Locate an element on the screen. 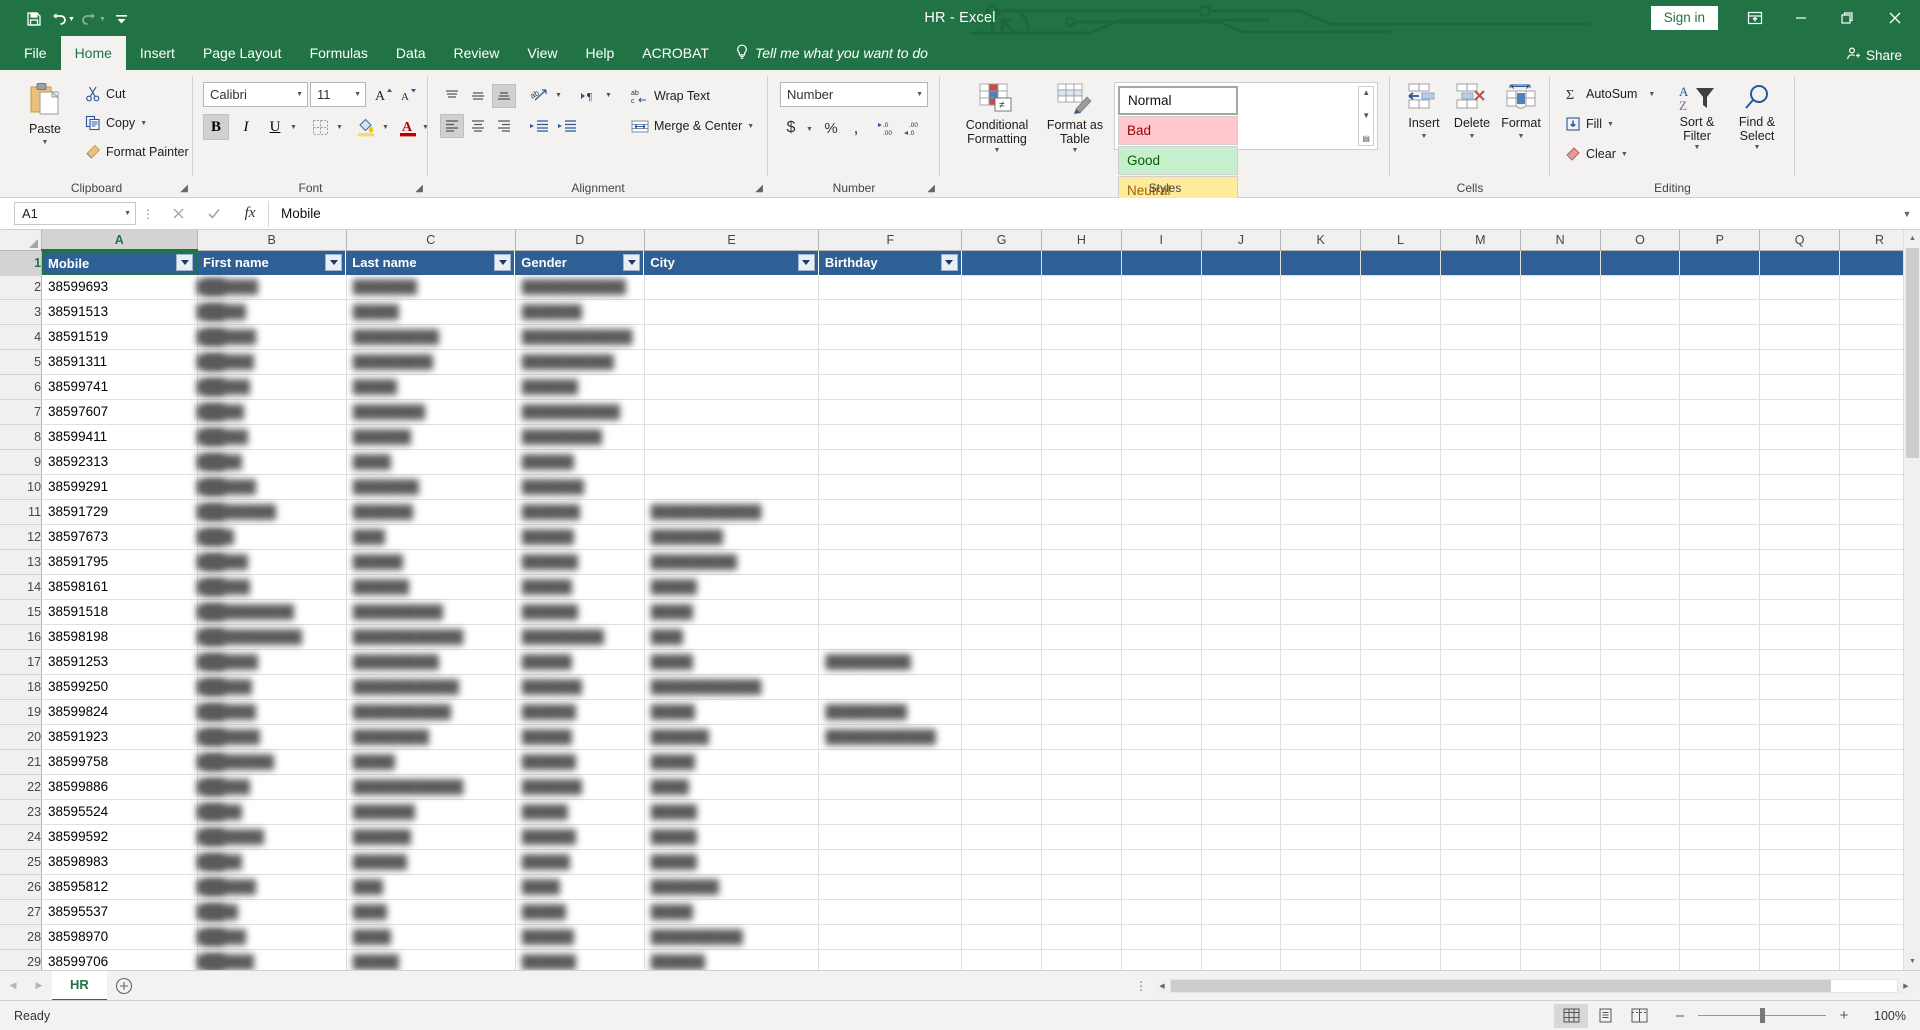  grid-cell-G3 is located at coordinates (1001, 312).